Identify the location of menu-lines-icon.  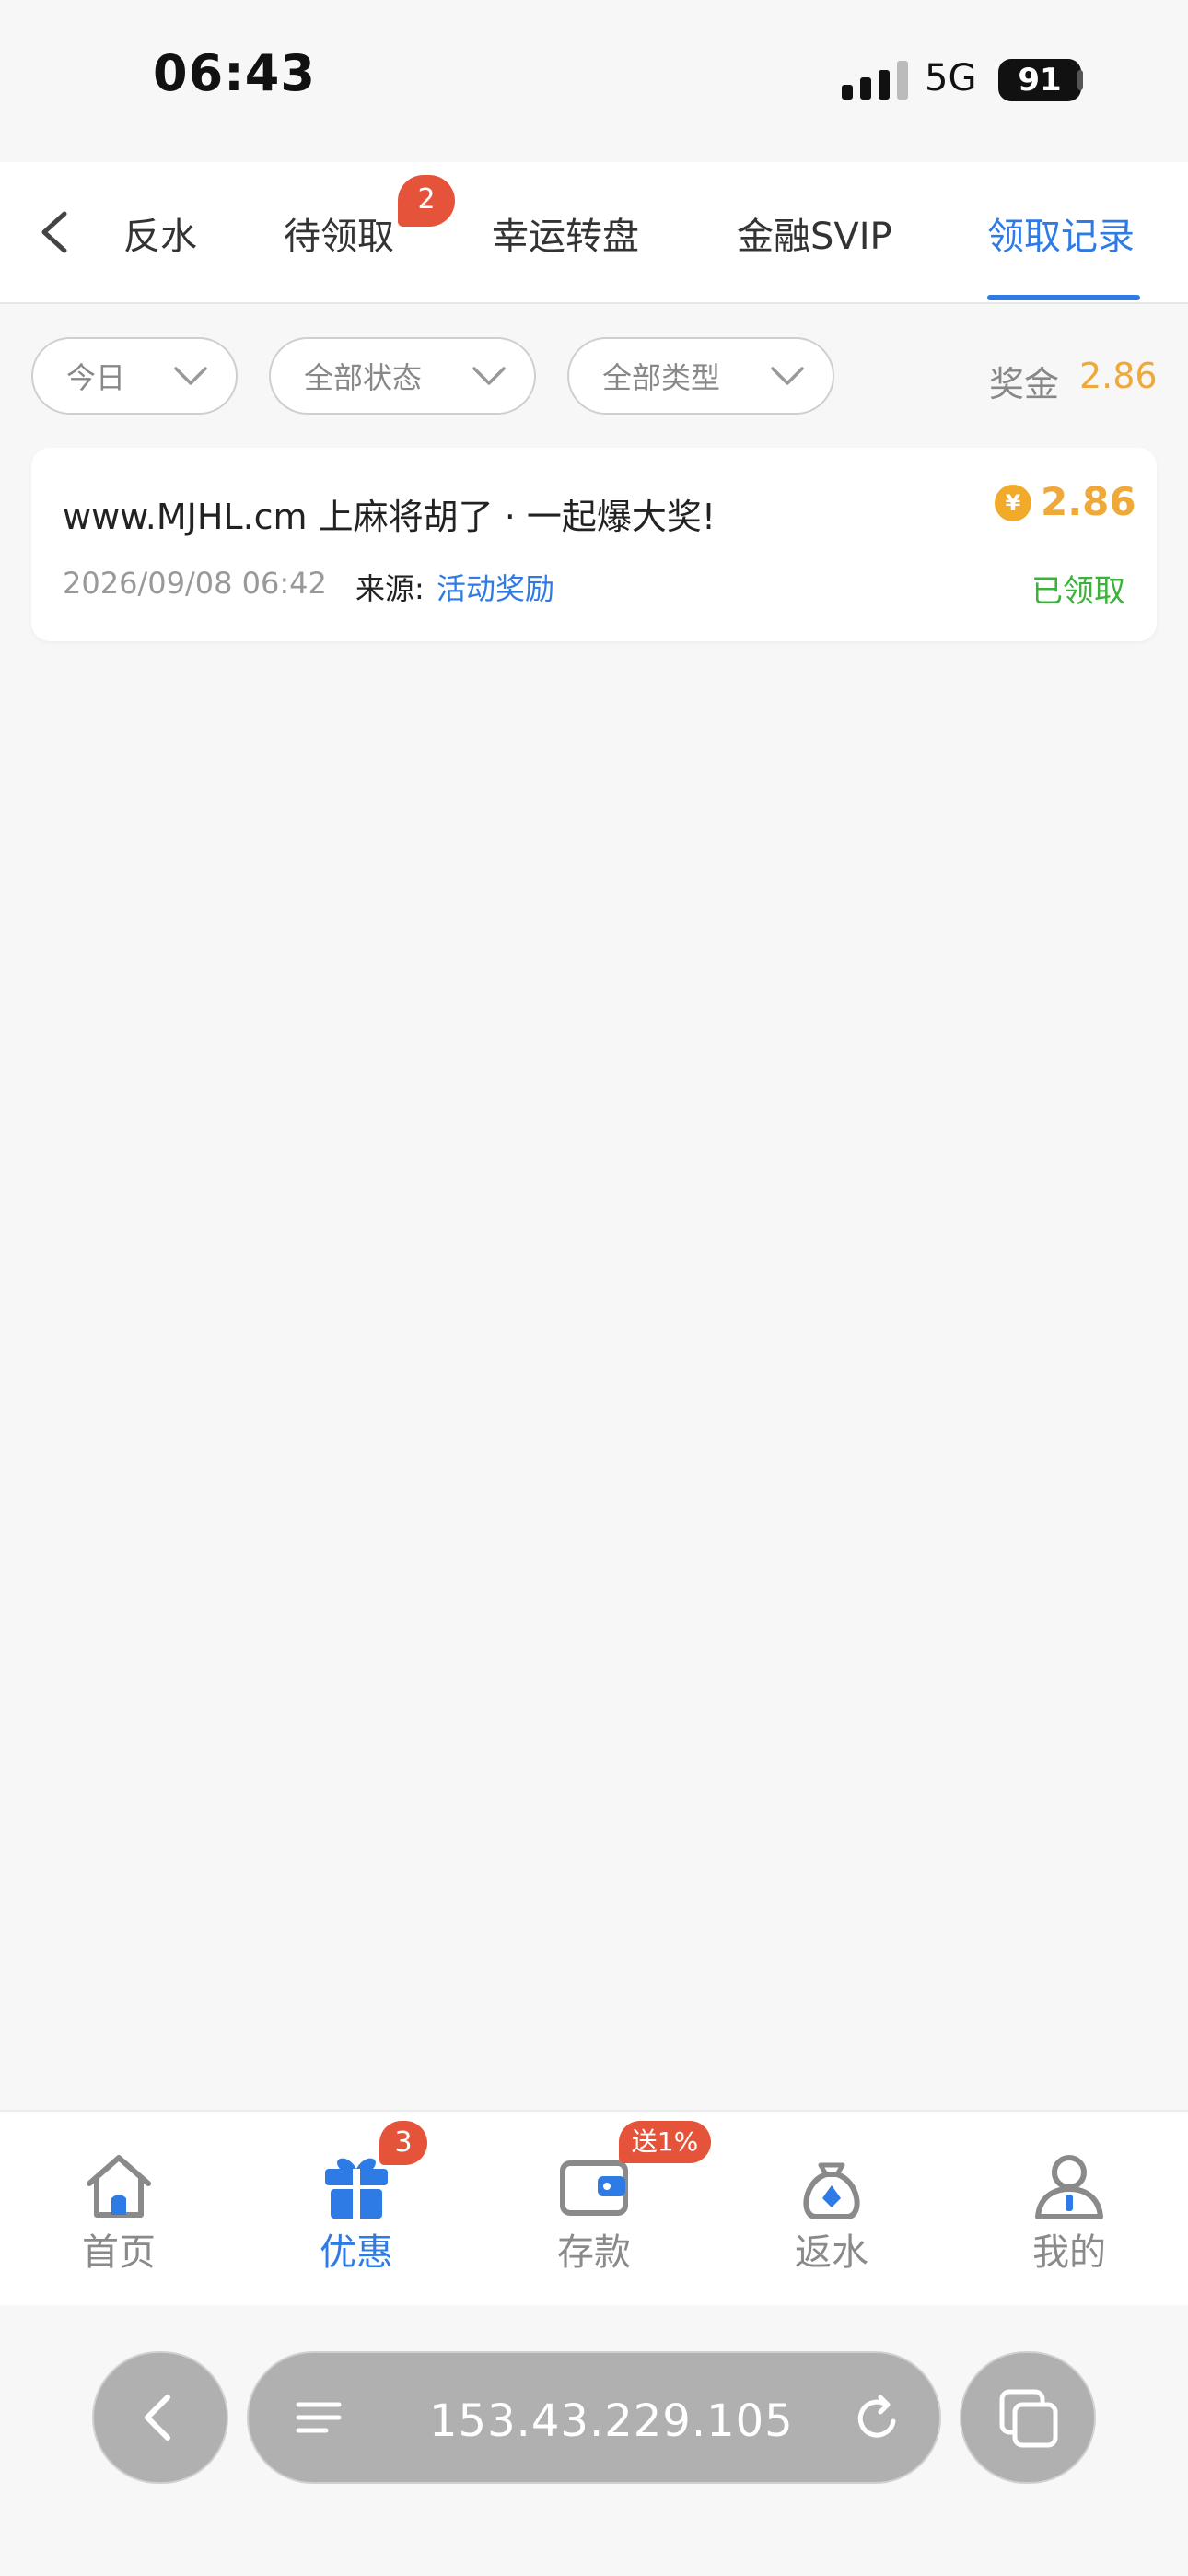
(319, 2417).